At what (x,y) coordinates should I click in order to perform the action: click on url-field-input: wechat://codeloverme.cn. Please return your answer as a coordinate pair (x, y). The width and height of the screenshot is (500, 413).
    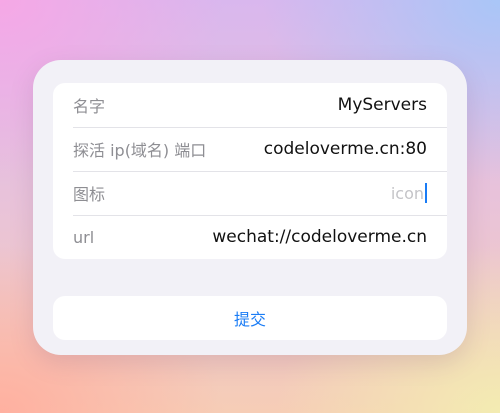
    Looking at the image, I should click on (319, 237).